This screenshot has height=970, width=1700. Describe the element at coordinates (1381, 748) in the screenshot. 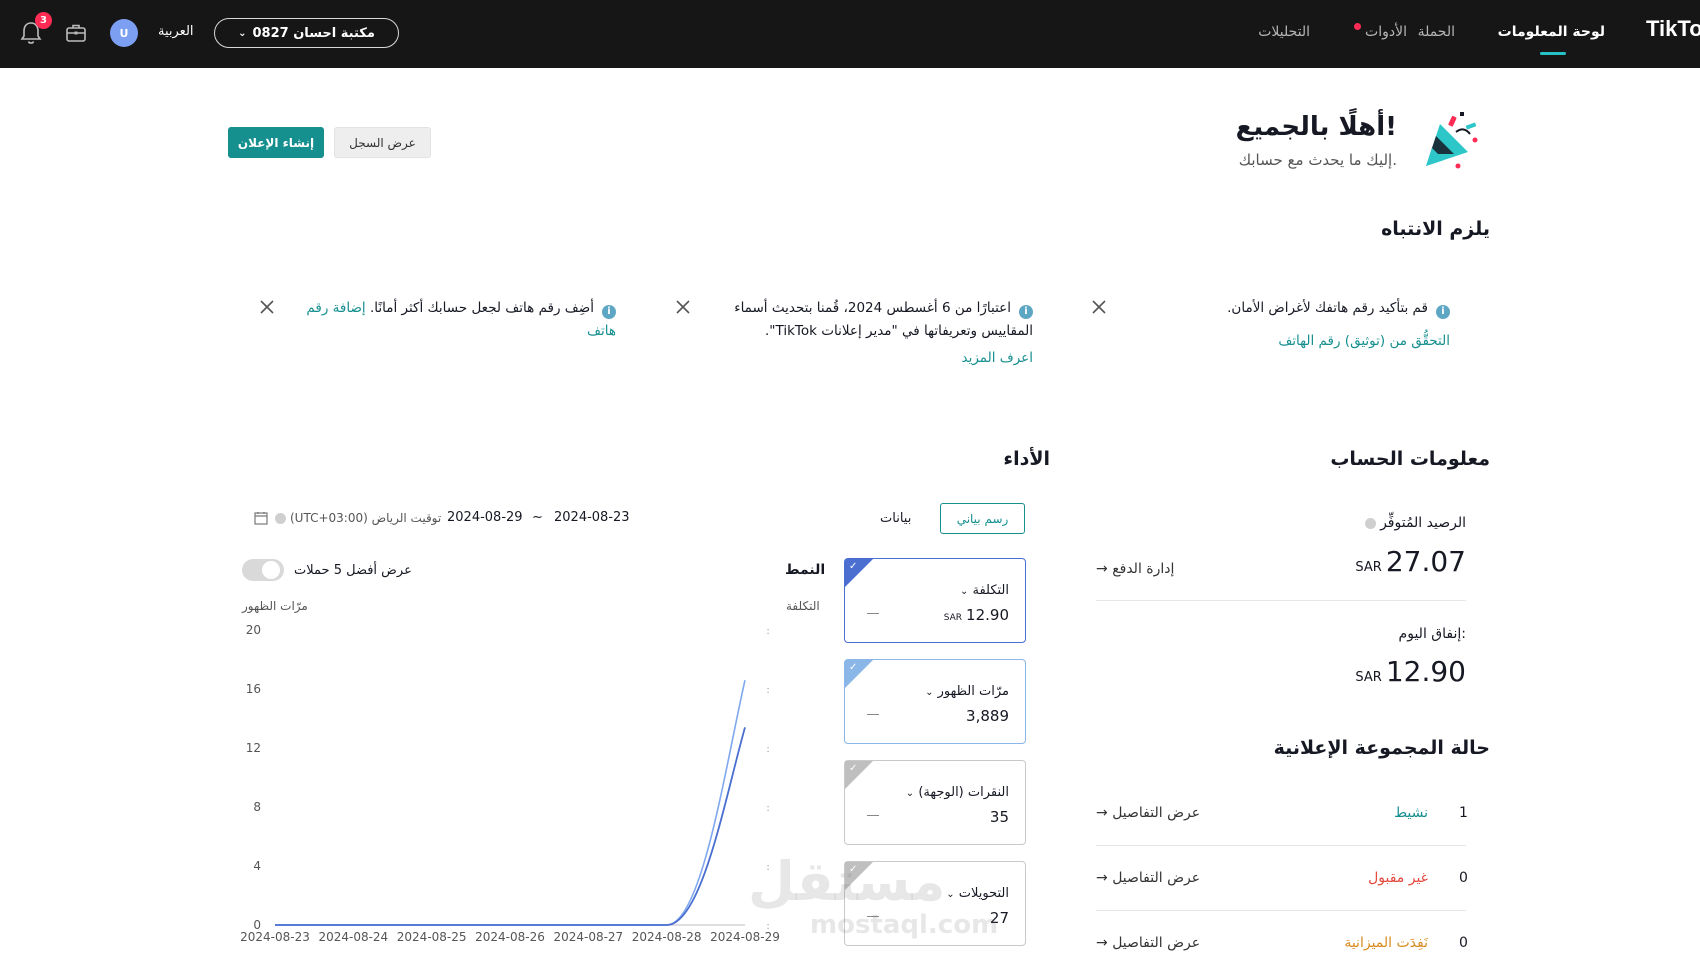

I see `adgroup-status-title: حالة المجموعة الإعلانية` at that location.